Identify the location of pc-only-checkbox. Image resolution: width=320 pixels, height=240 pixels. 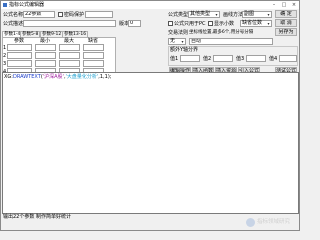
(170, 23).